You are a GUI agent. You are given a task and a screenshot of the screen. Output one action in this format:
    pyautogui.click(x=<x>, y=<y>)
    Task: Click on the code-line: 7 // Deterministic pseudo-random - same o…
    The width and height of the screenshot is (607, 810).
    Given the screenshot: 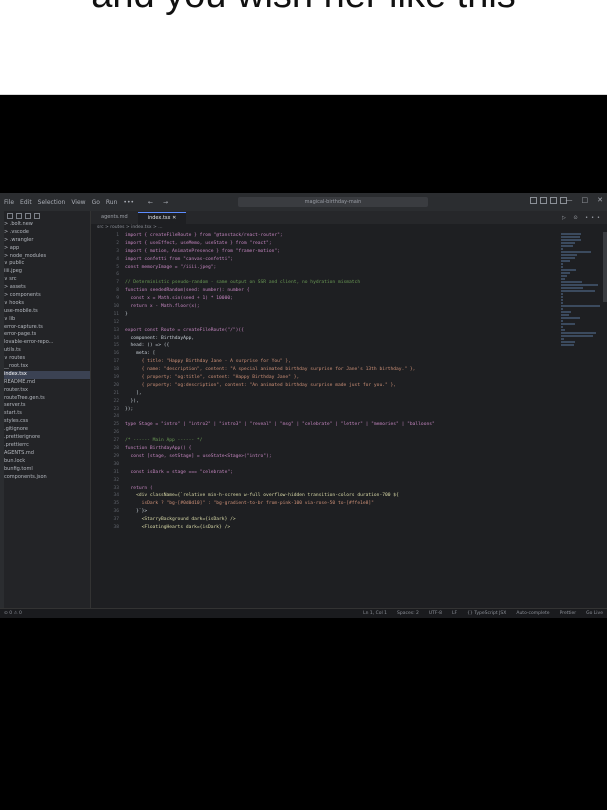 What is the action you would take?
    pyautogui.click(x=324, y=283)
    